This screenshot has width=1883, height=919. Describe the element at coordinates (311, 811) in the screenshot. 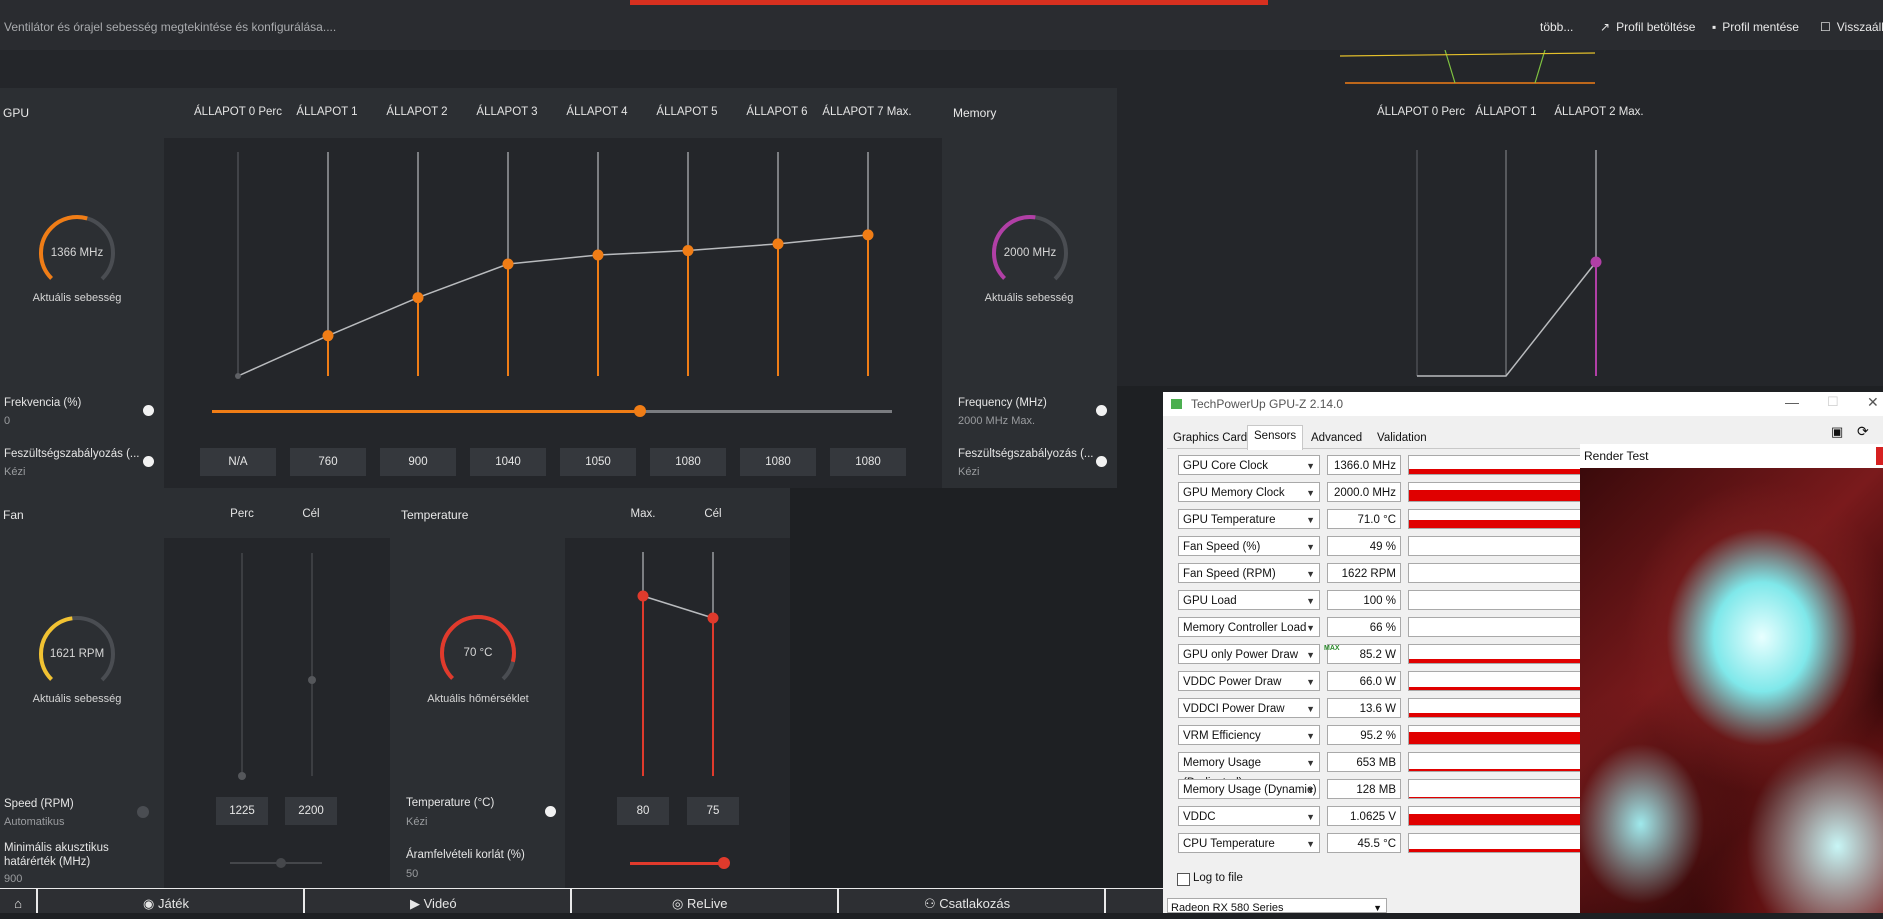

I see `fan-target-value: 2200` at that location.